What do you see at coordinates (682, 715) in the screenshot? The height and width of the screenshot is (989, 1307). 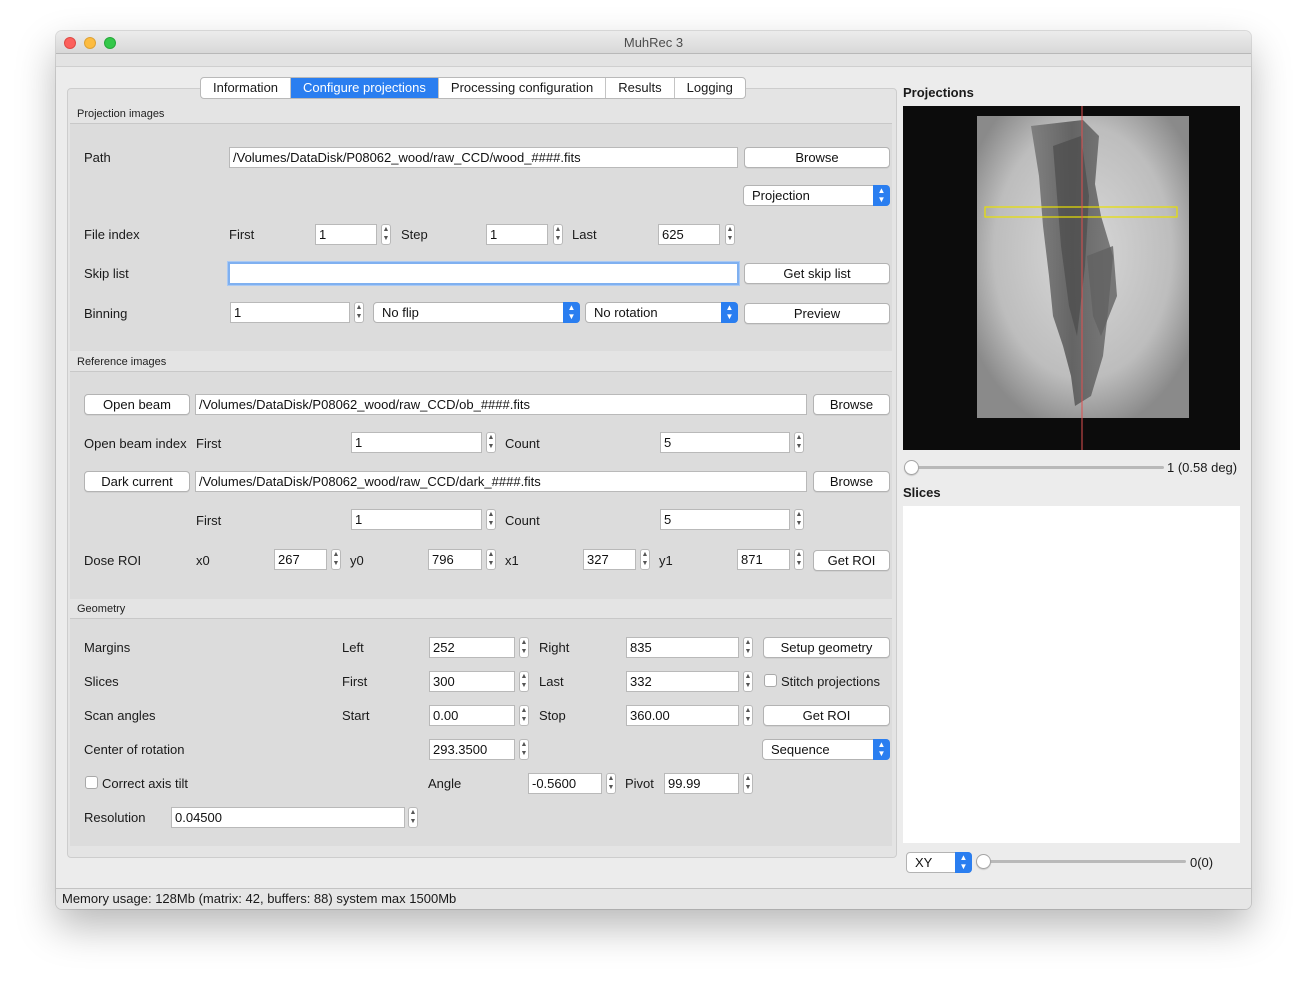 I see `scan-stop-field: 360.00` at bounding box center [682, 715].